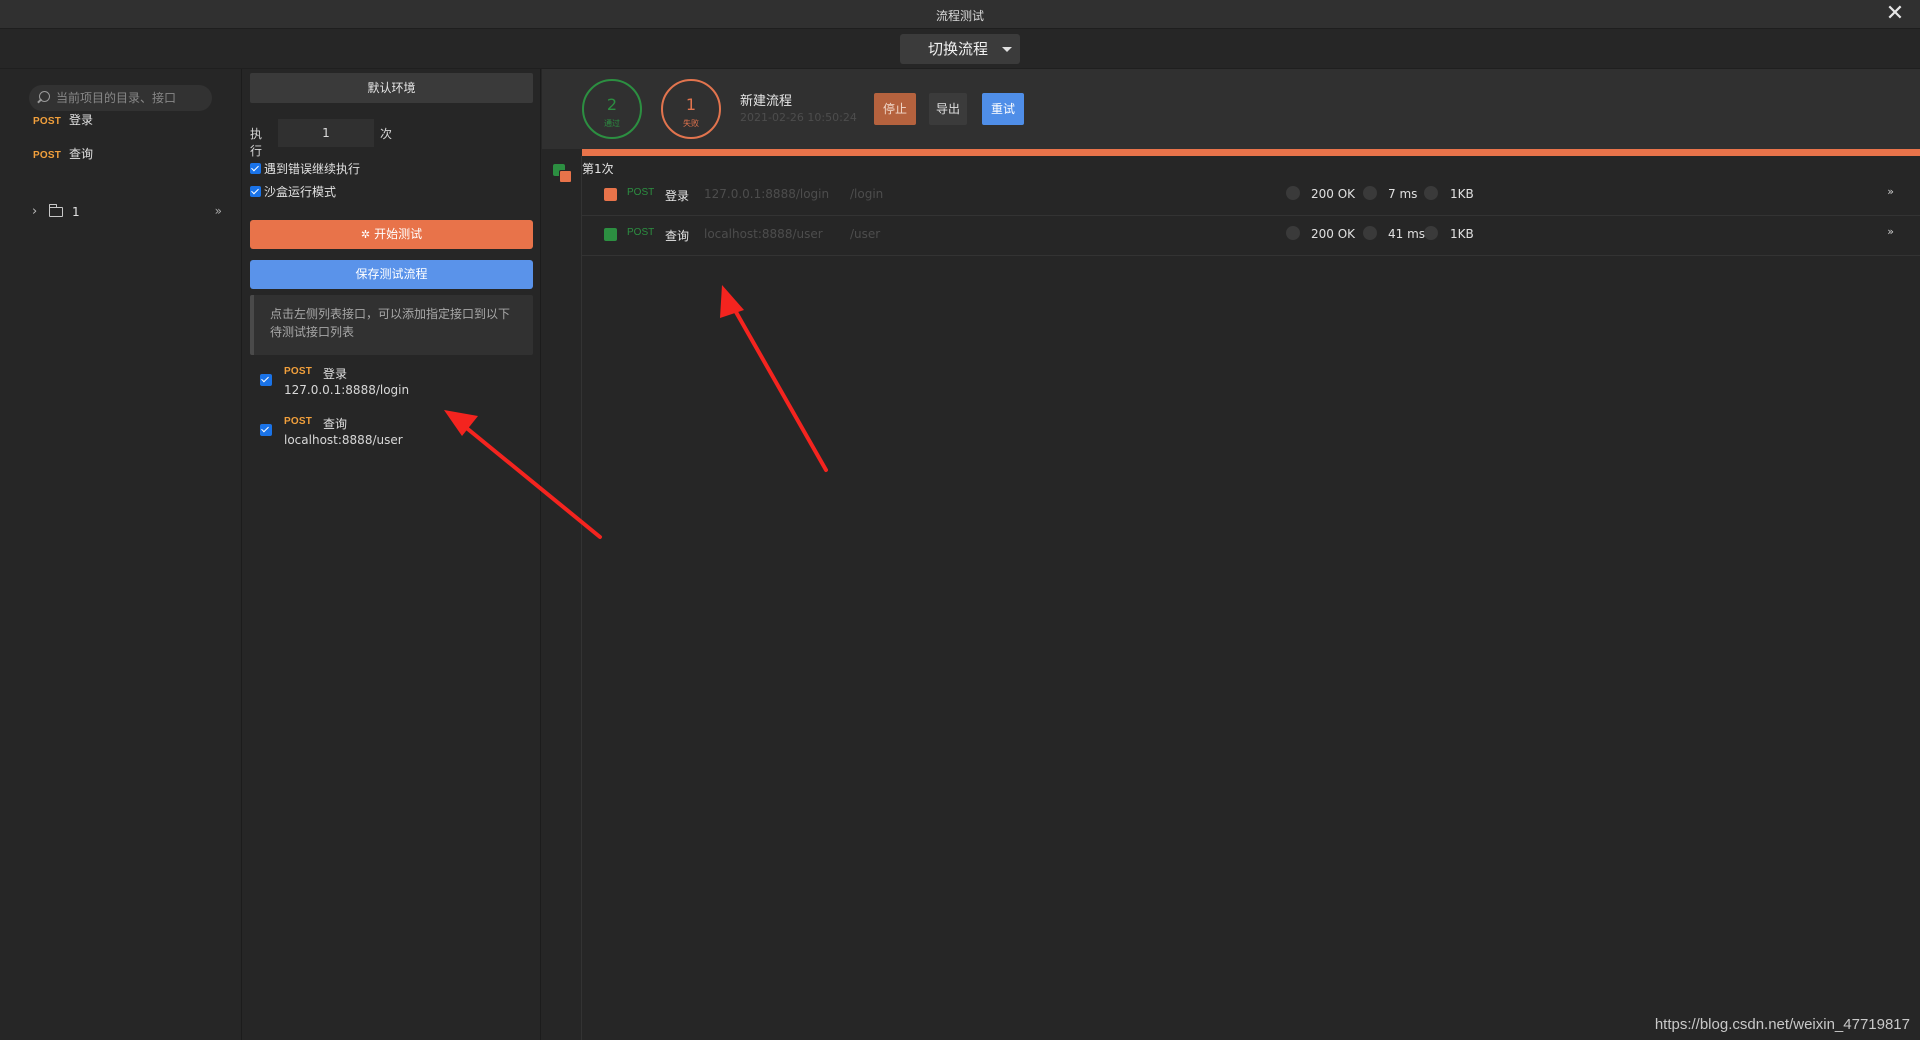 The width and height of the screenshot is (1920, 1040). What do you see at coordinates (63, 154) in the screenshot?
I see `sidebar-item-query: POST 查询` at bounding box center [63, 154].